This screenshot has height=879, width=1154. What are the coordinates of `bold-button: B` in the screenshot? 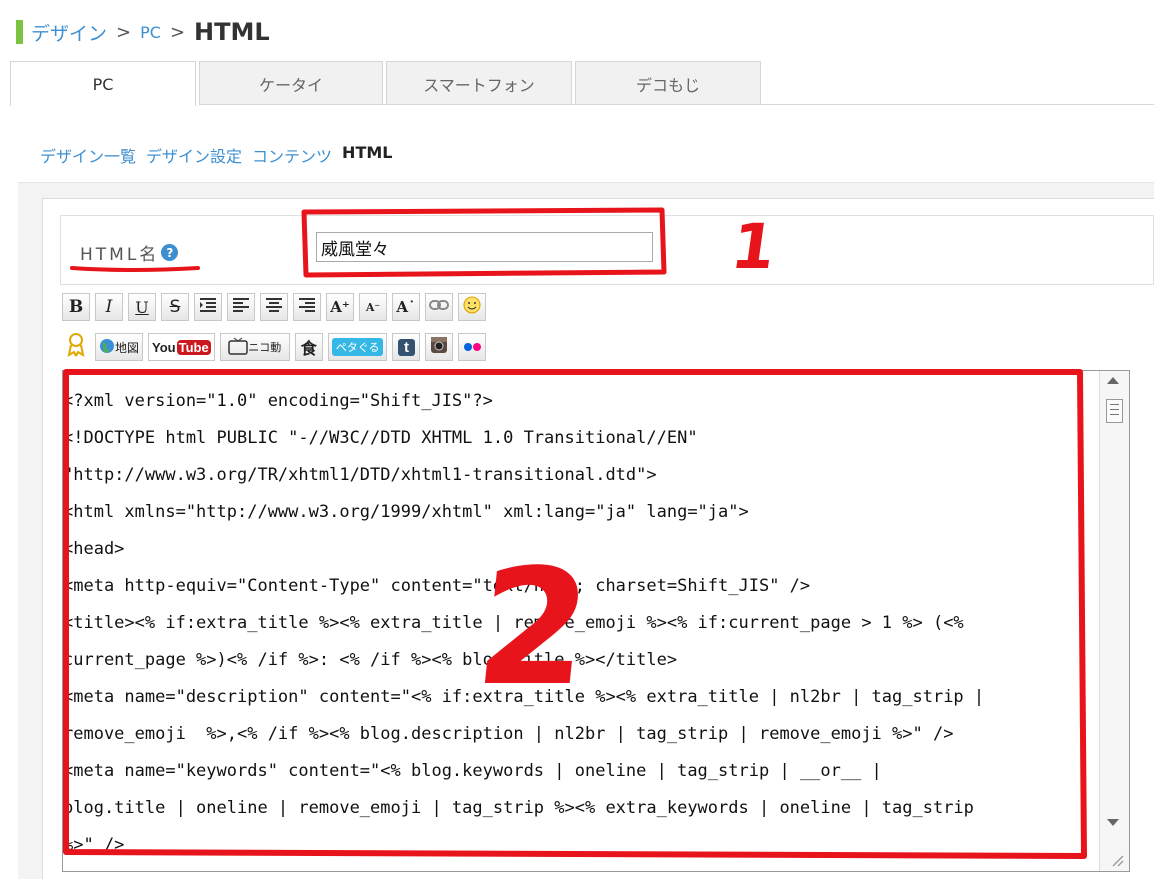 It's located at (76, 307).